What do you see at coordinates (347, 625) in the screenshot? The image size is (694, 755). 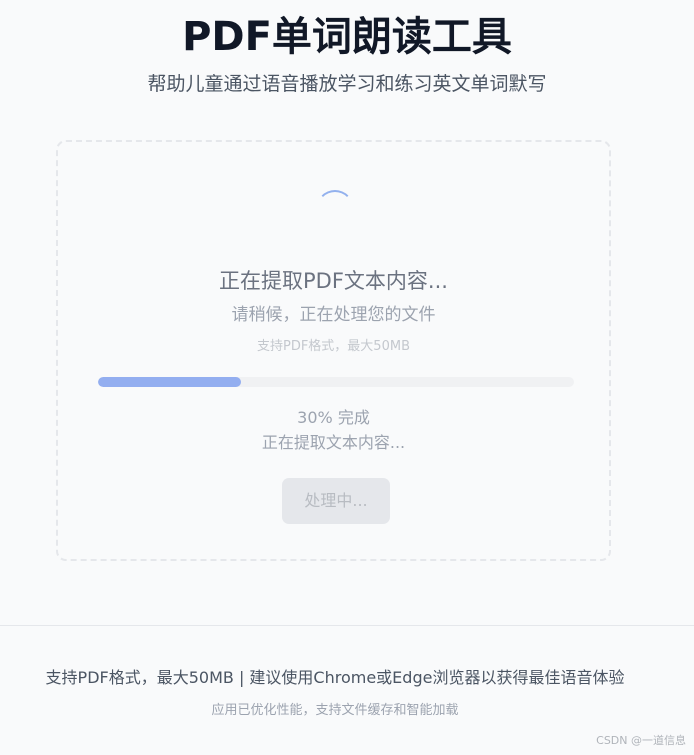 I see `footer-divider` at bounding box center [347, 625].